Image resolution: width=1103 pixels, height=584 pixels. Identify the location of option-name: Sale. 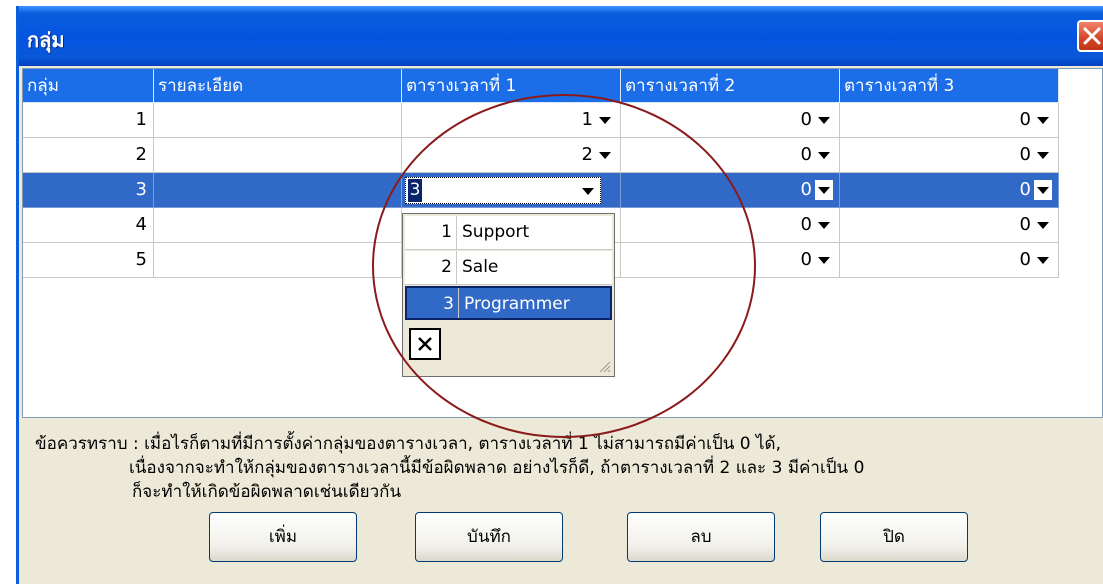
(480, 267).